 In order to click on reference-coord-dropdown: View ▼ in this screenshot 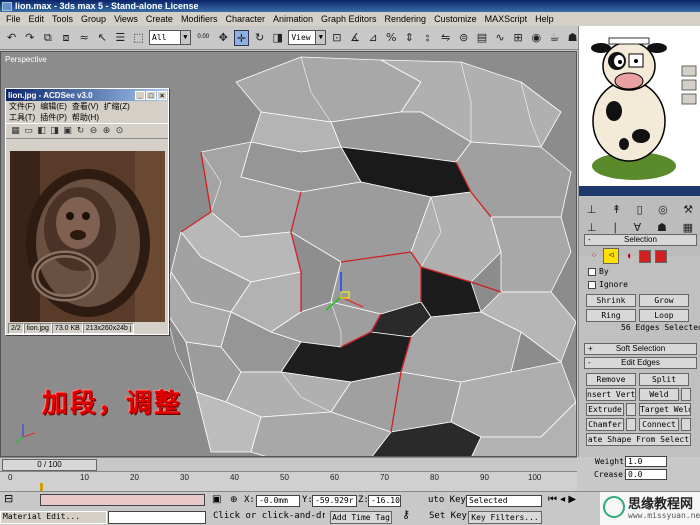, I will do `click(307, 37)`.